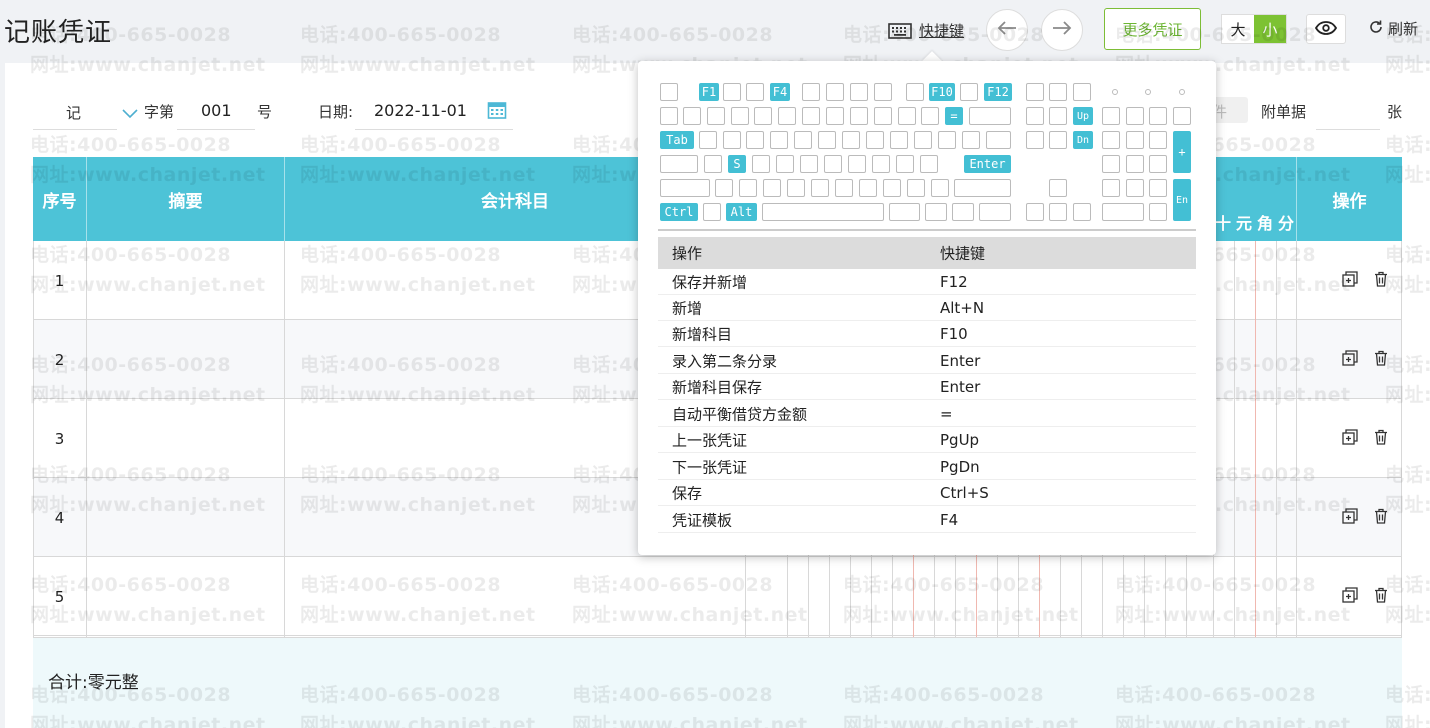  What do you see at coordinates (717, 387) in the screenshot?
I see `shortcut-action: 新增科目保存` at bounding box center [717, 387].